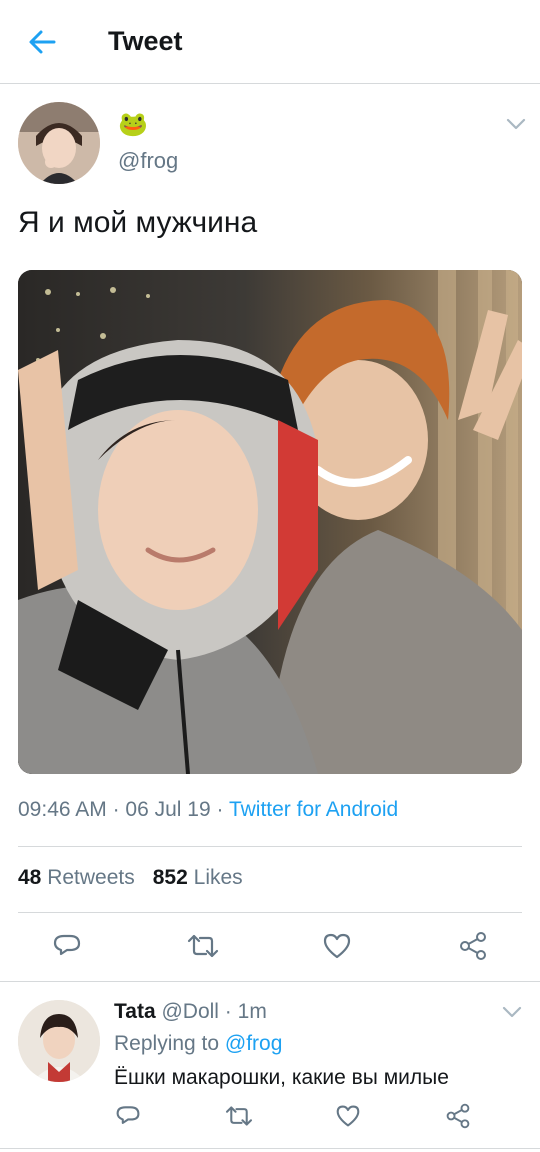  Describe the element at coordinates (59, 1041) in the screenshot. I see `reply-author-avatar` at that location.